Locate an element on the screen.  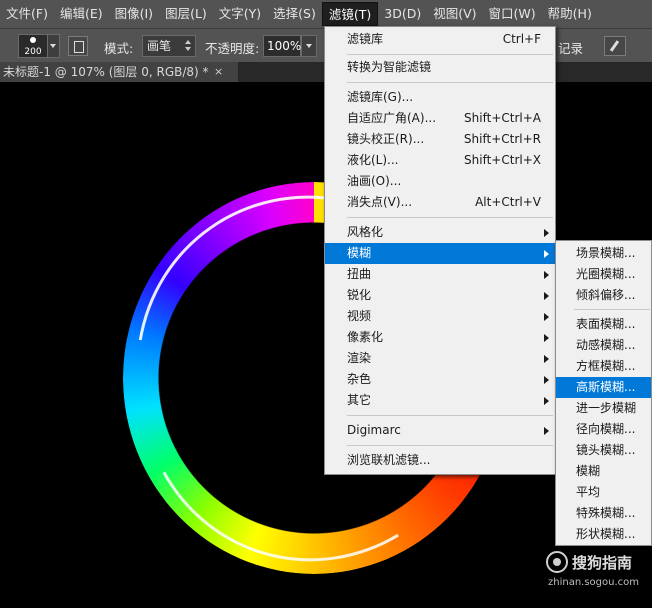
watermark-url: zhinan.sogou.com is located at coordinates (594, 582).